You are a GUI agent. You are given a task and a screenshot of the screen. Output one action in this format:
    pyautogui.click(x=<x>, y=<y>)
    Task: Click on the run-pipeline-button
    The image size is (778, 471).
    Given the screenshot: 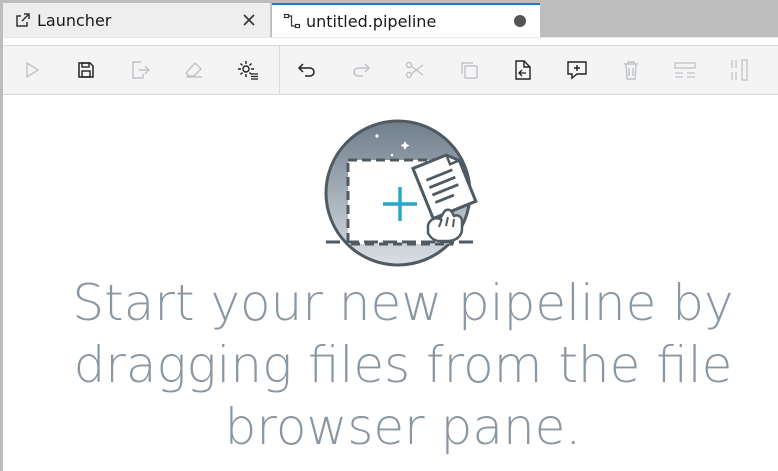 What is the action you would take?
    pyautogui.click(x=32, y=70)
    